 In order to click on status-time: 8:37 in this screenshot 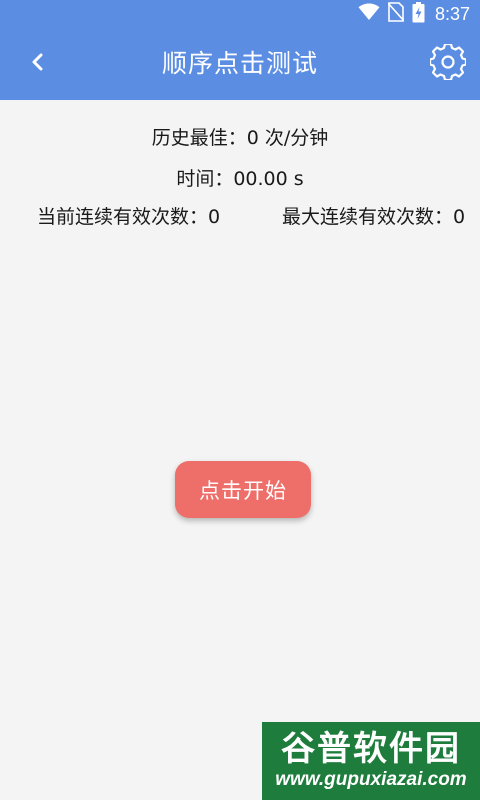, I will do `click(452, 14)`.